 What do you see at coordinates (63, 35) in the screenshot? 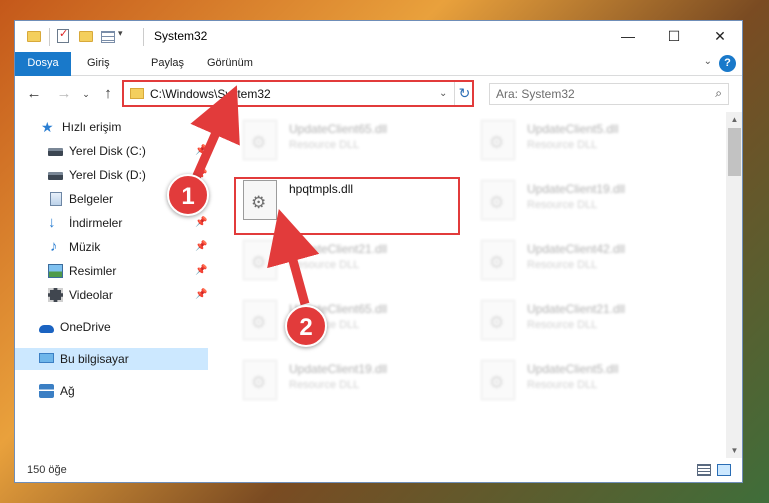
I see `properties-icon` at bounding box center [63, 35].